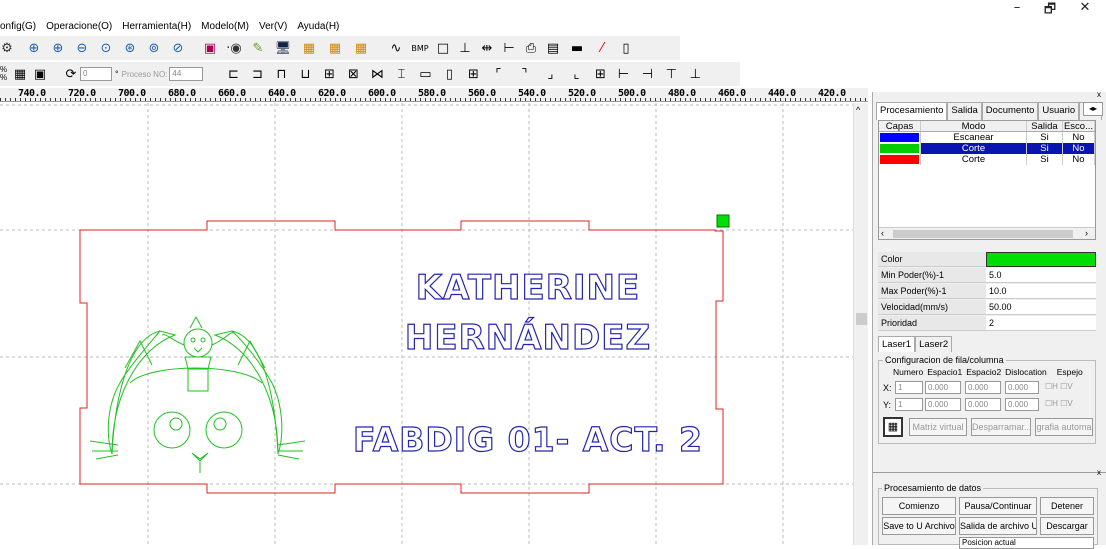 Image resolution: width=1106 pixels, height=549 pixels. What do you see at coordinates (473, 74) in the screenshot?
I see `same-size-icon: ⊞` at bounding box center [473, 74].